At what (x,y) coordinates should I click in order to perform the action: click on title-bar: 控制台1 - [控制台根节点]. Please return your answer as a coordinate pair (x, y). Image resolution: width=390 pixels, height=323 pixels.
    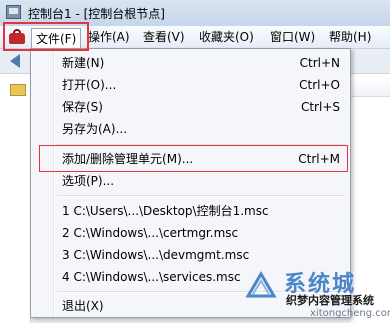
    Looking at the image, I should click on (195, 13).